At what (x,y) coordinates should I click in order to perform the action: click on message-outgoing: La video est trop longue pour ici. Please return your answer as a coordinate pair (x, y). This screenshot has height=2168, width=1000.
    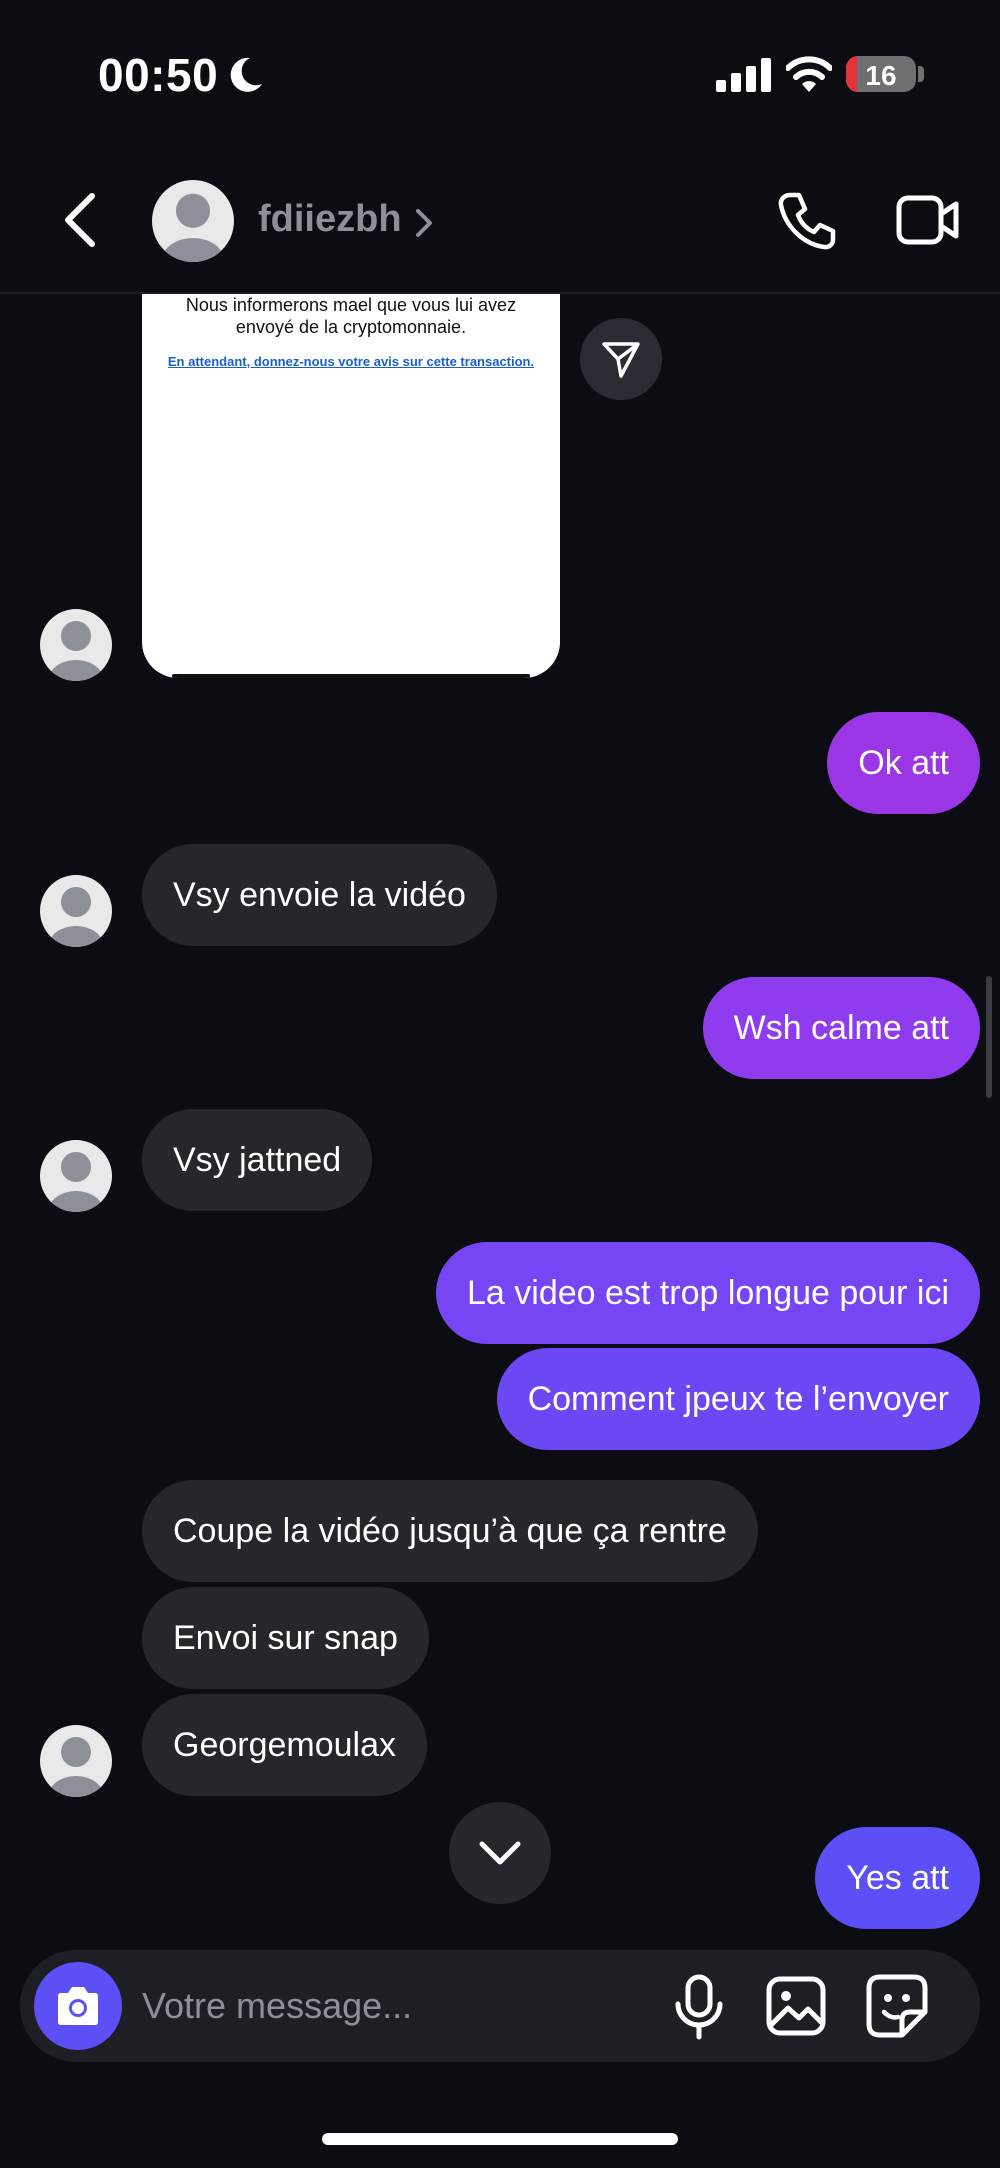
    Looking at the image, I should click on (708, 1293).